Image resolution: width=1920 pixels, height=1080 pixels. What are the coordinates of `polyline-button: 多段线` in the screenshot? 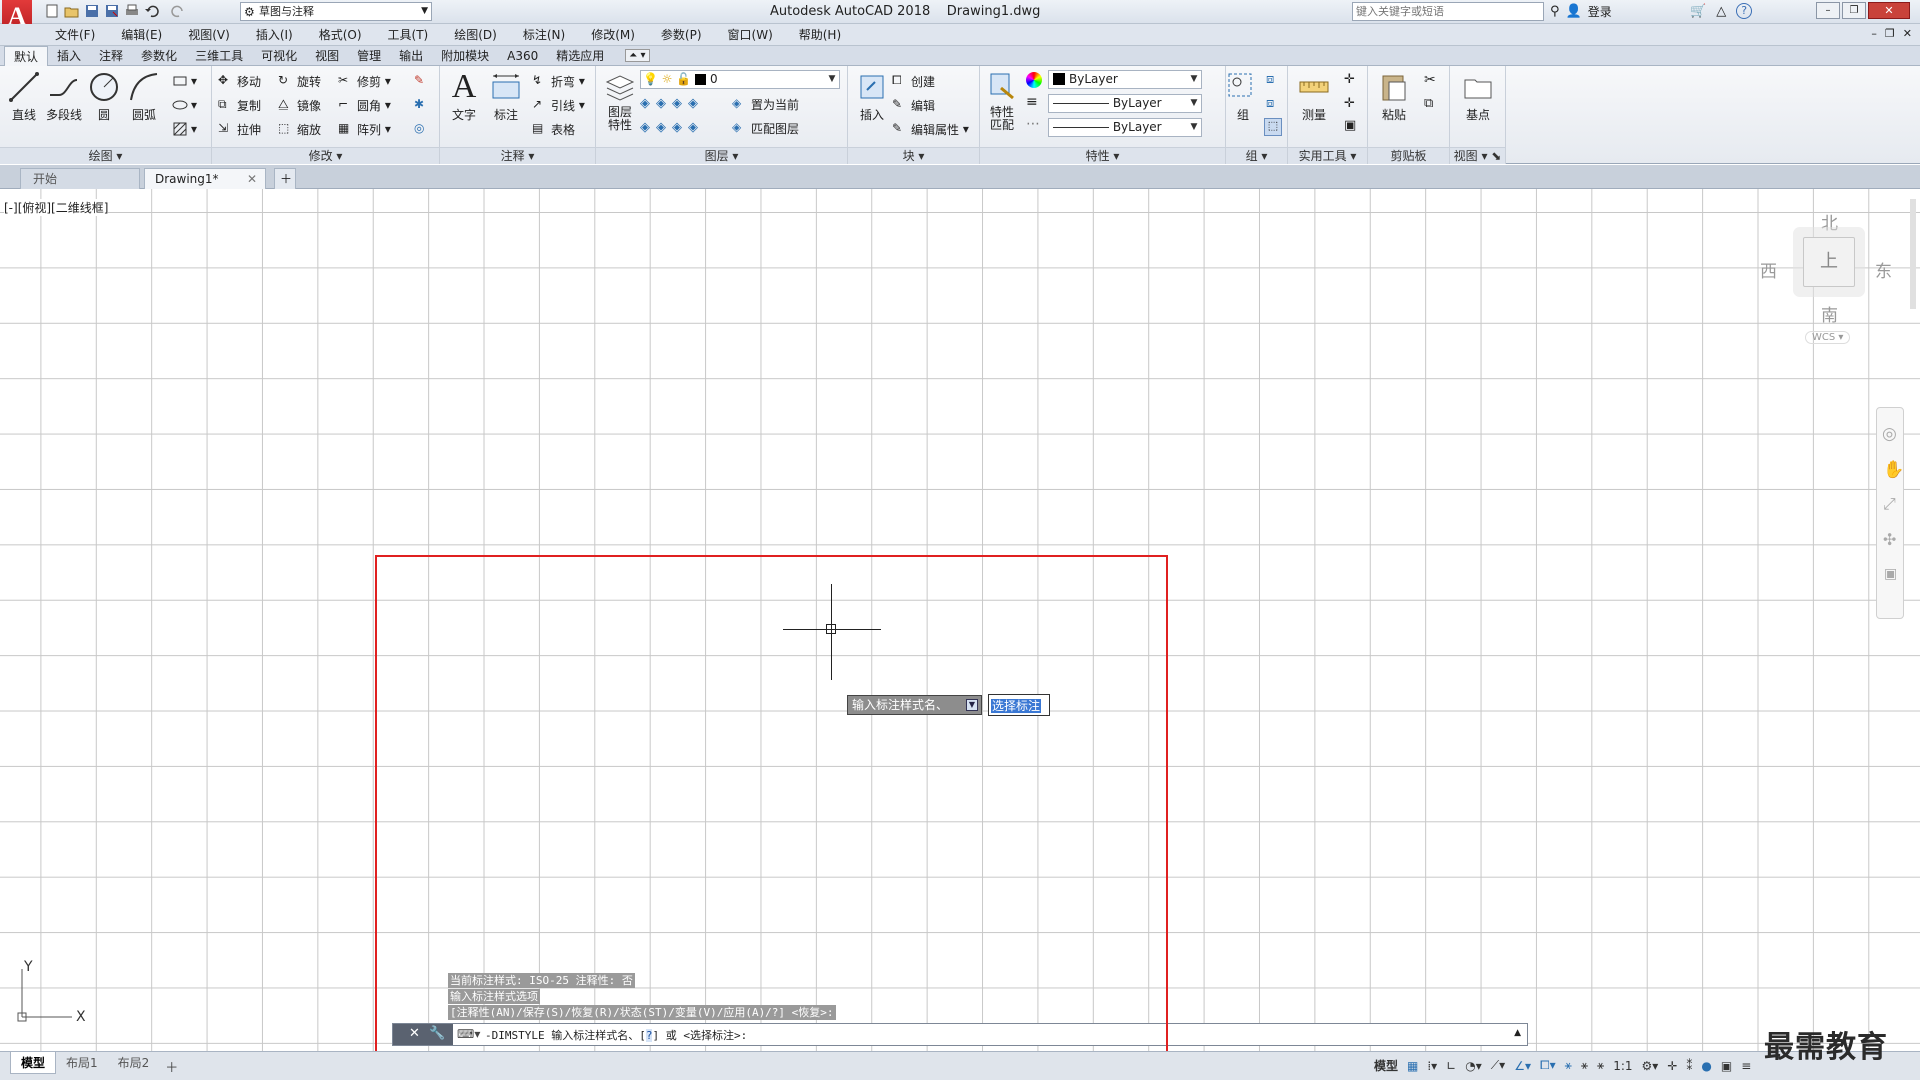 It's located at (64, 96).